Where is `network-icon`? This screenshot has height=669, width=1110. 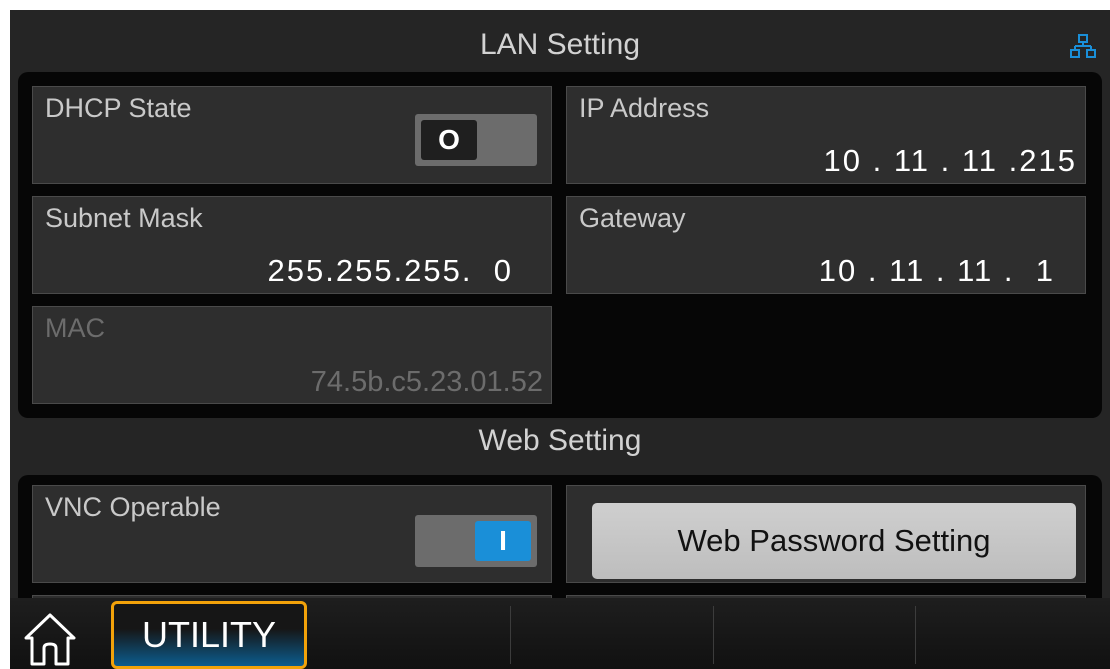
network-icon is located at coordinates (1083, 46).